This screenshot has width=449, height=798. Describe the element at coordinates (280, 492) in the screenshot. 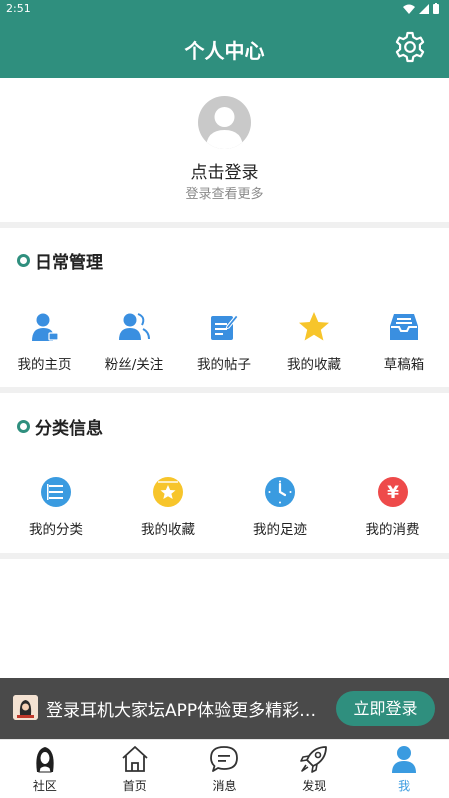

I see `clock-icon` at that location.